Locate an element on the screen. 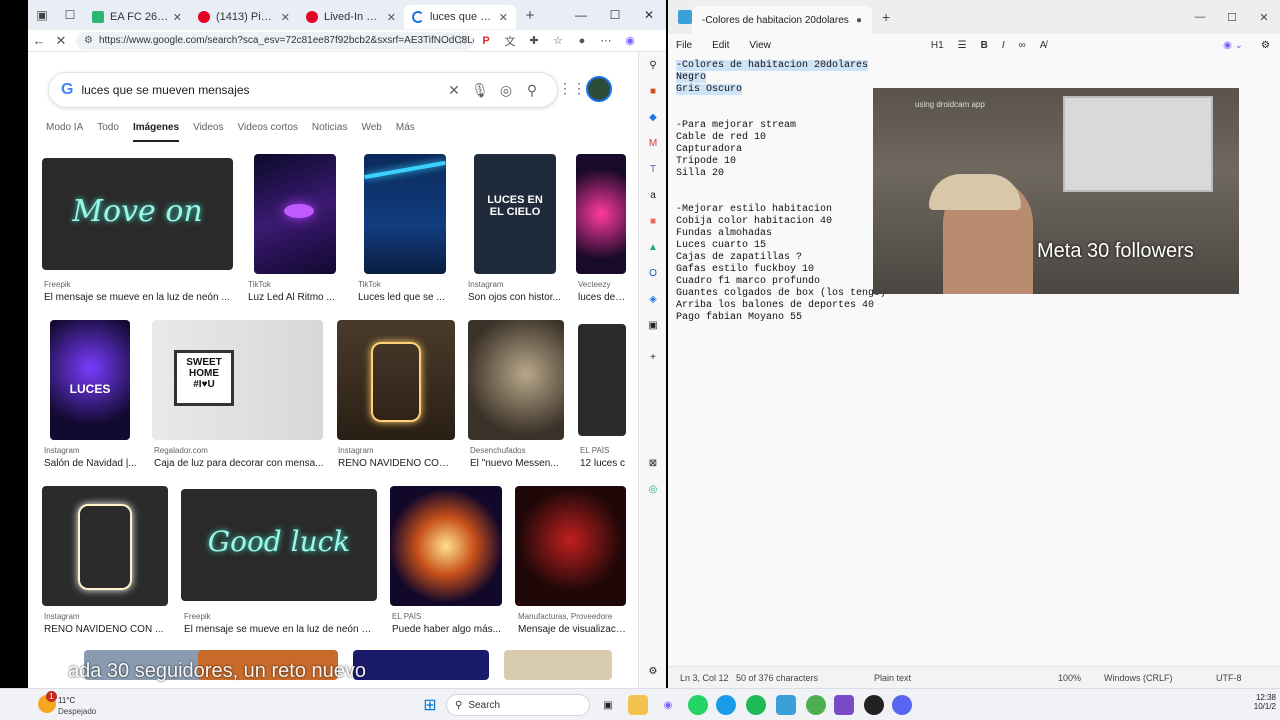 The image size is (1280, 720). image-result: LUCES is located at coordinates (90, 380).